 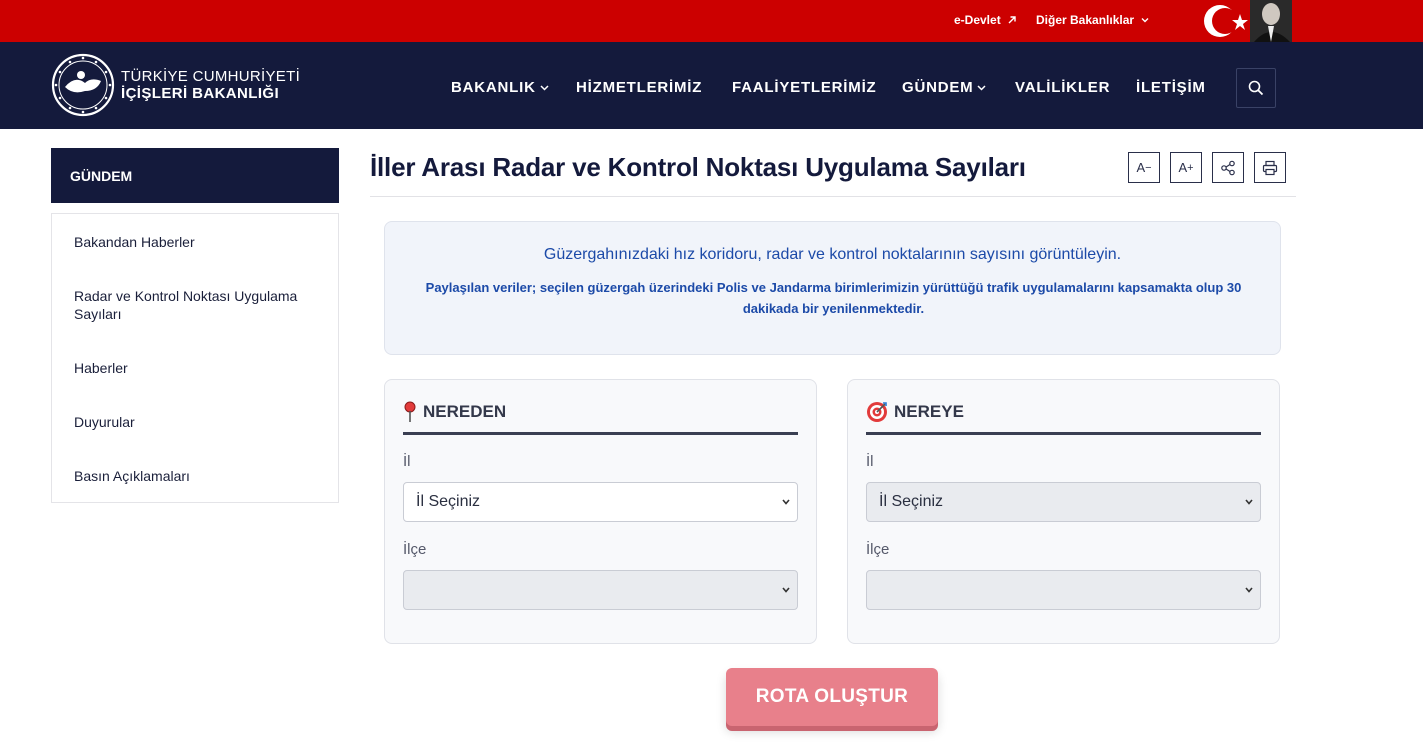 I want to click on font-decrease-label: A, so click(x=1141, y=167).